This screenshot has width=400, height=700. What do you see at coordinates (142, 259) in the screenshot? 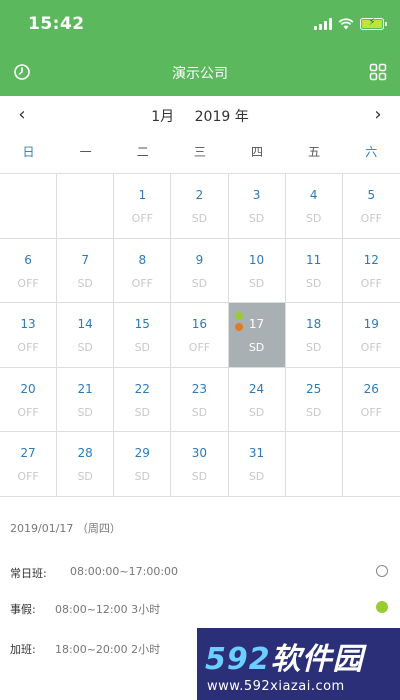
I see `day-number: 8` at bounding box center [142, 259].